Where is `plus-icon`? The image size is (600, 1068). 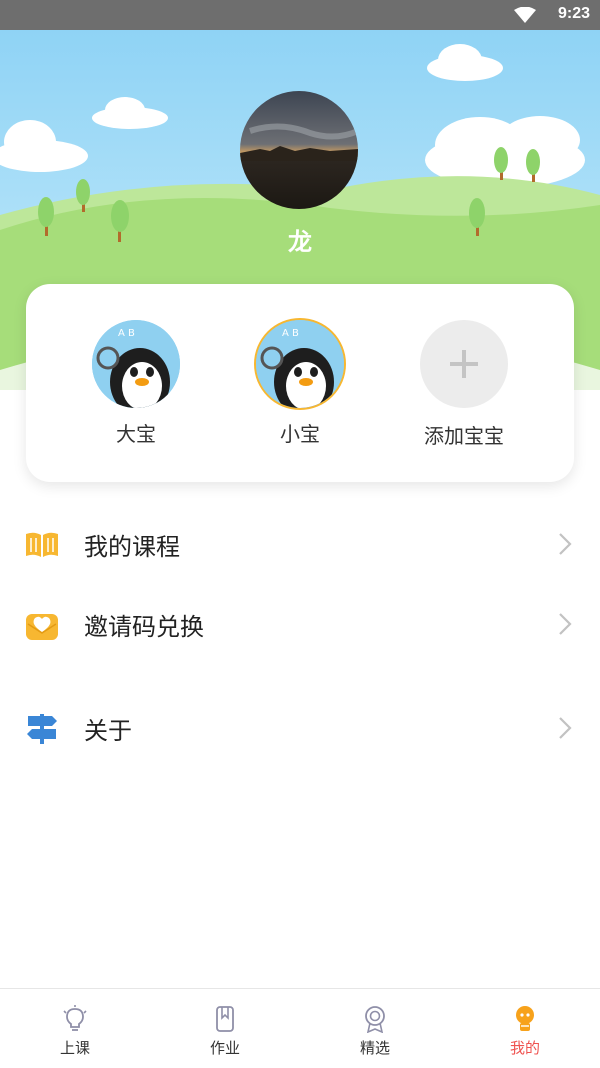 plus-icon is located at coordinates (464, 364).